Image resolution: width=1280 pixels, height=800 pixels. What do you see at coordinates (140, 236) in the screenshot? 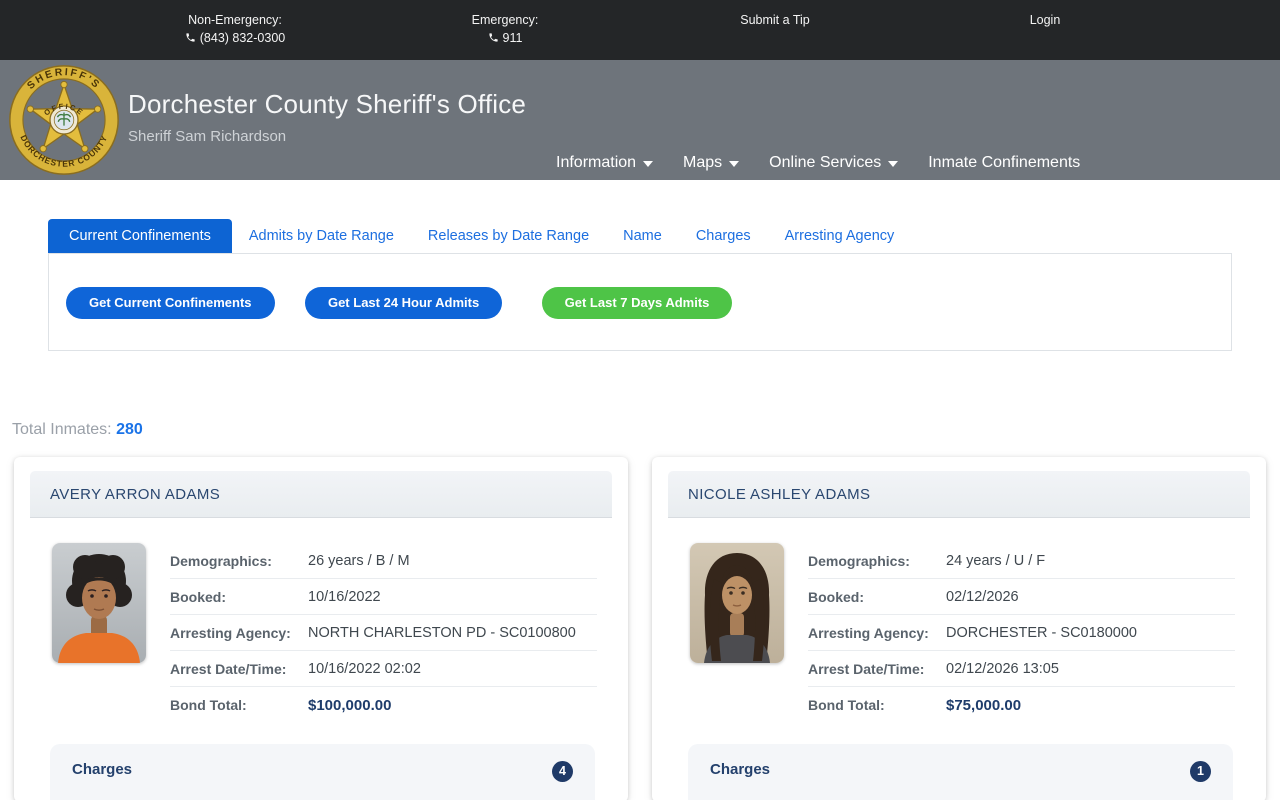
I see `tab-current-confinements: Current Confinements` at bounding box center [140, 236].